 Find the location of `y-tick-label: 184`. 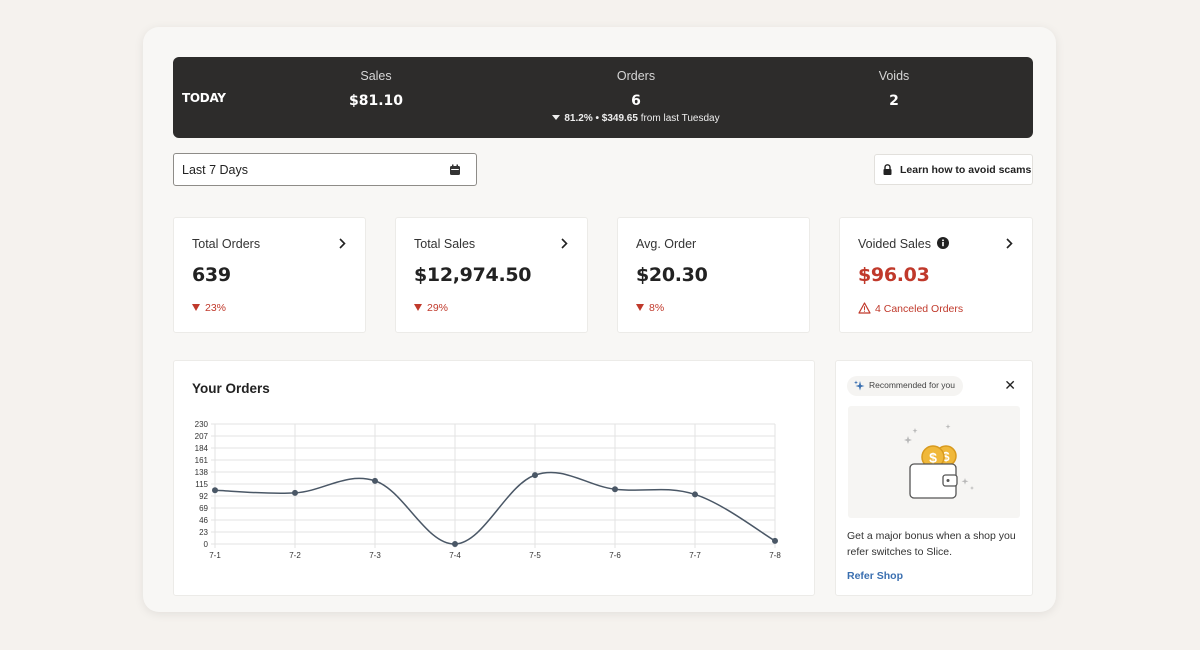

y-tick-label: 184 is located at coordinates (202, 448).